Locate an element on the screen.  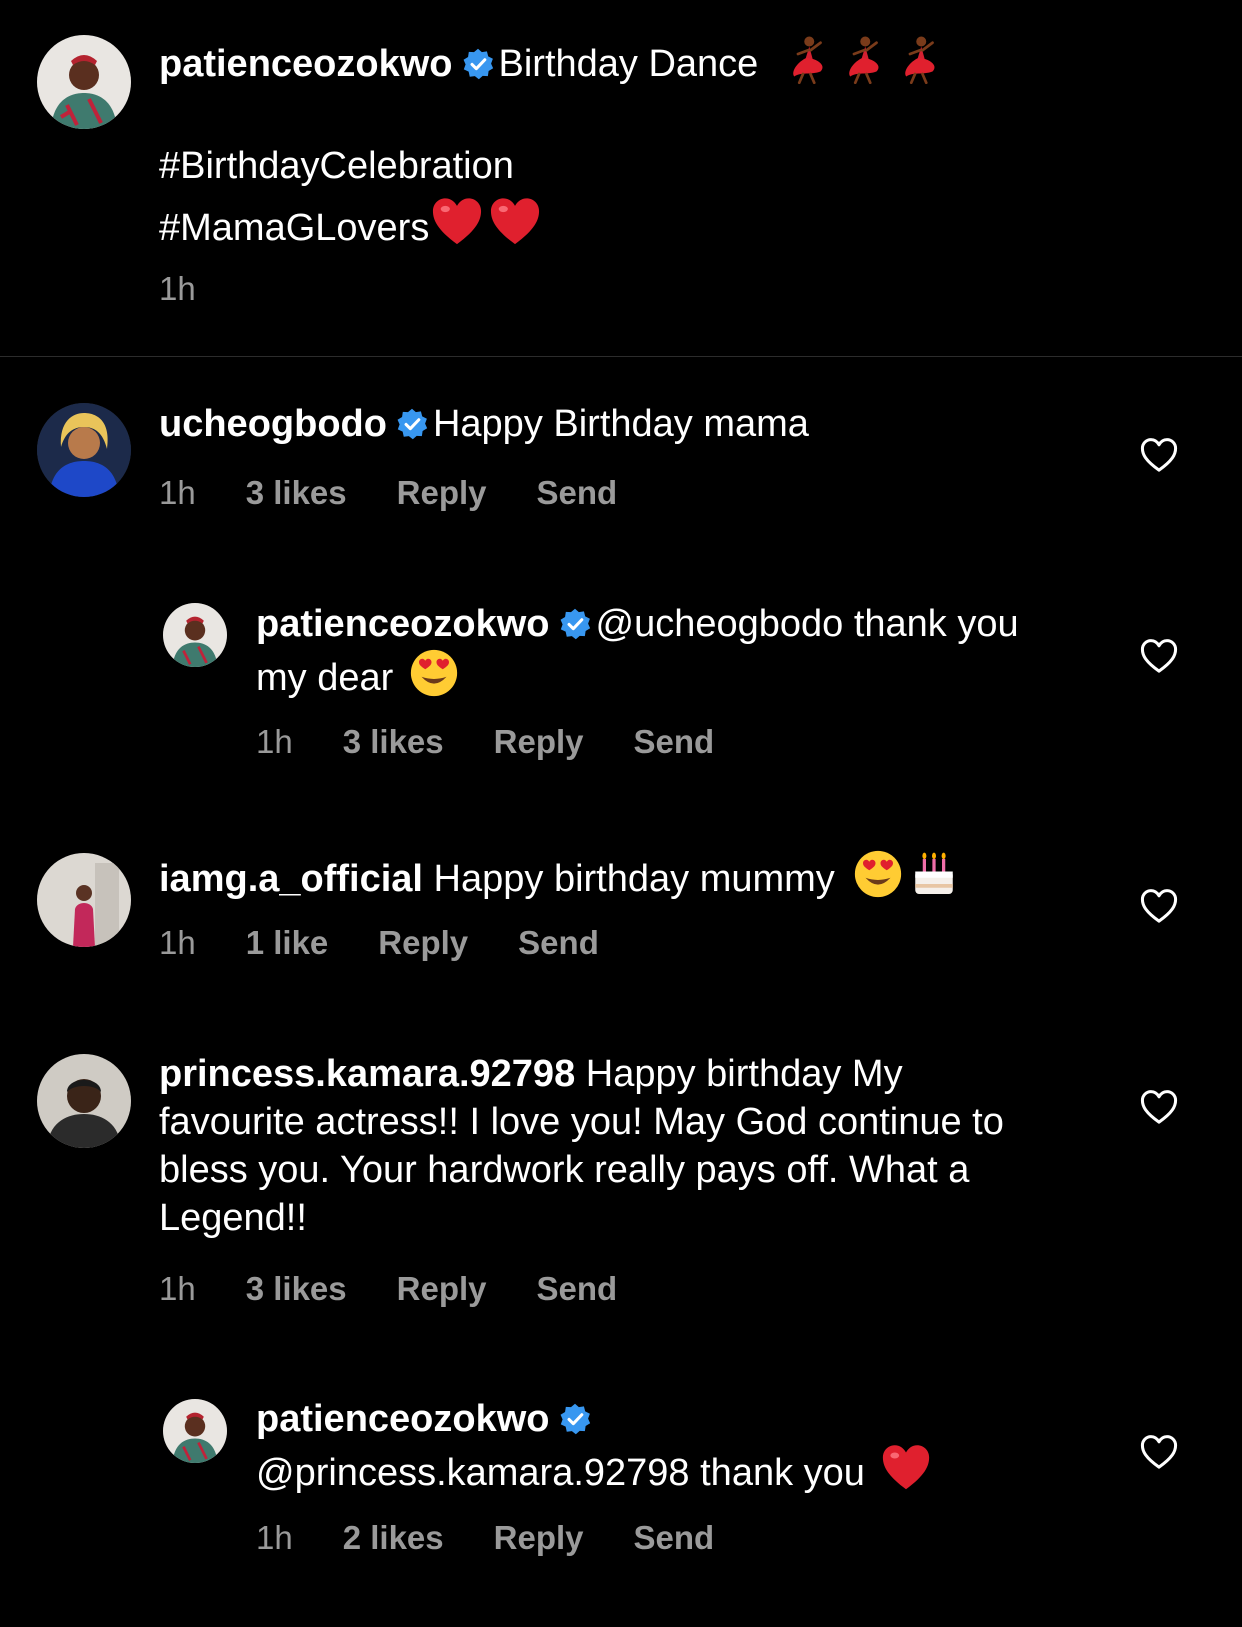
comment-text: iamg.a_official Happy birthday mummy is located at coordinates (659, 876).